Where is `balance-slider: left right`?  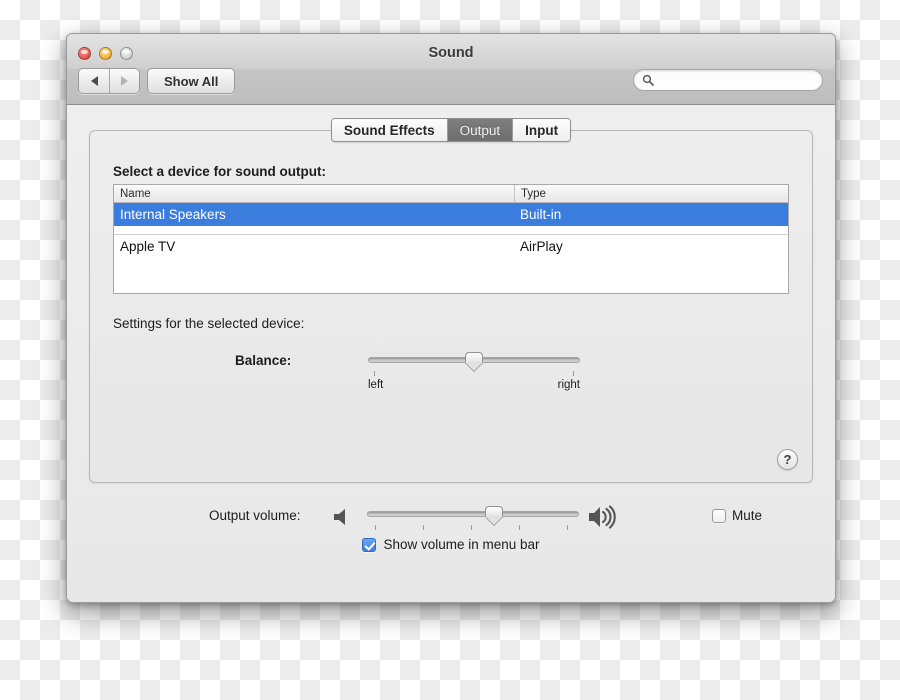
balance-slider: left right is located at coordinates (474, 374).